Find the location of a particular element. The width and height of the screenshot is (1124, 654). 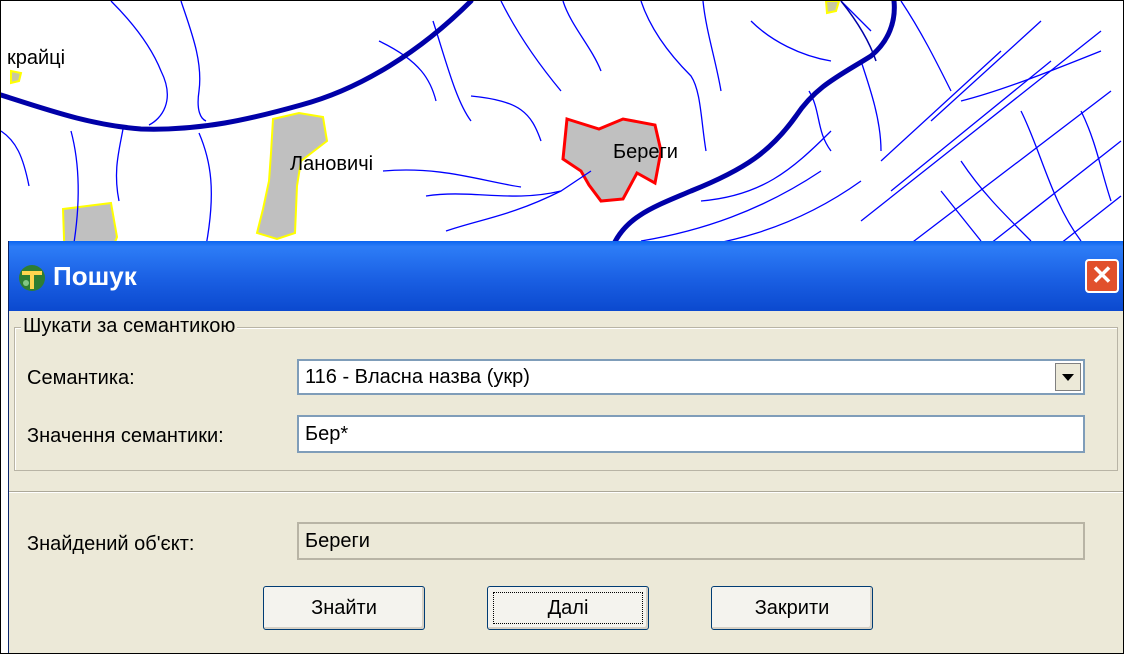

close-button: Закрити is located at coordinates (792, 608).